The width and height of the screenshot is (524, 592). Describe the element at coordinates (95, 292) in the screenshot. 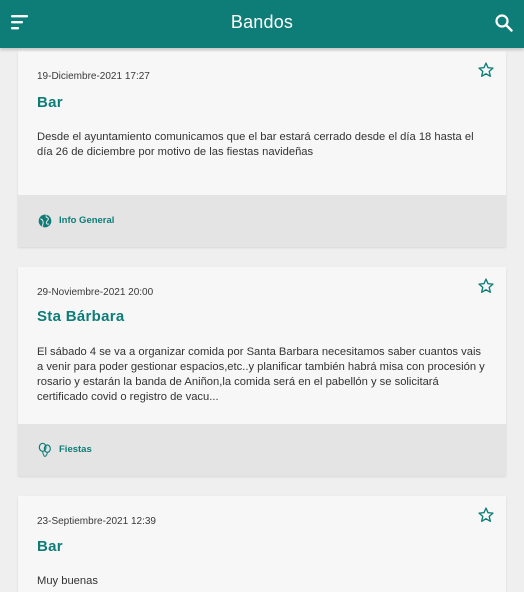

I see `bando-date: 29-Noviembre-2021 20:00` at that location.